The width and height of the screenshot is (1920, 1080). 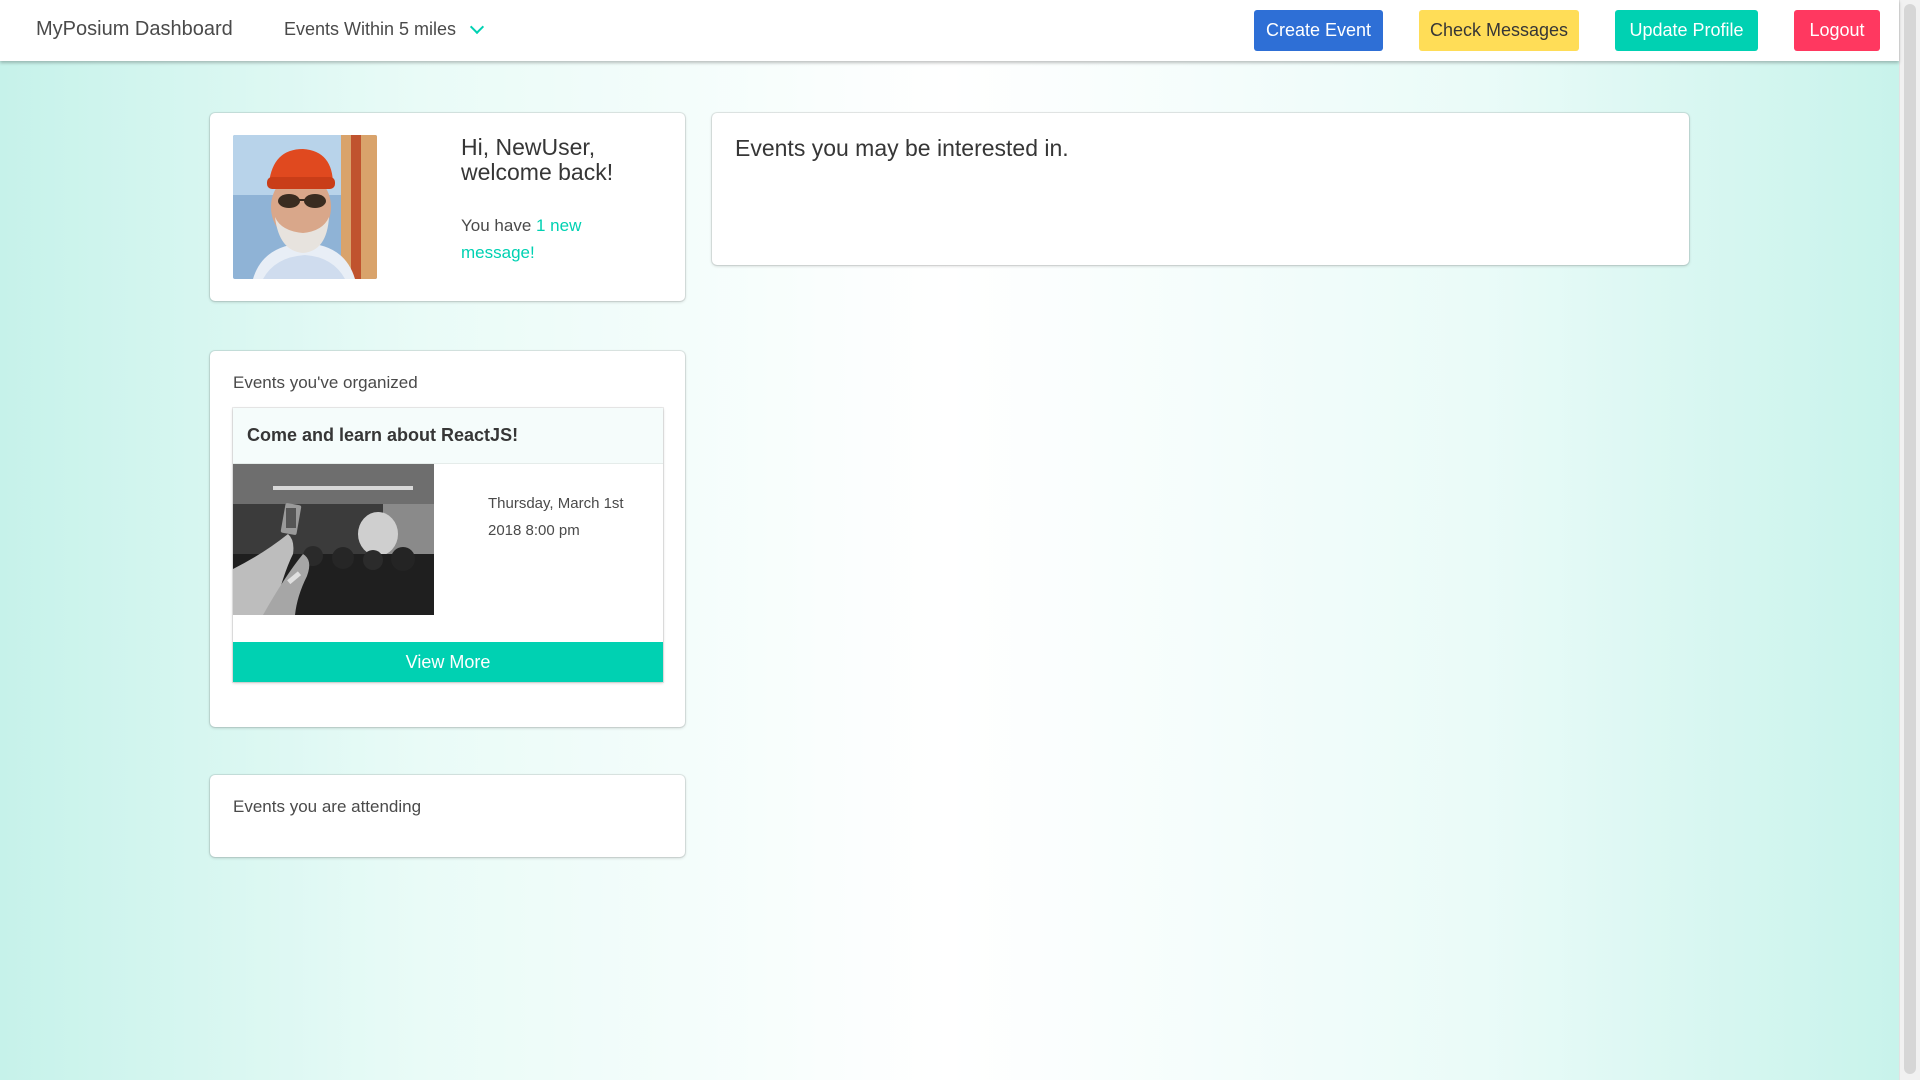 I want to click on chevron-down-icon, so click(x=477, y=26).